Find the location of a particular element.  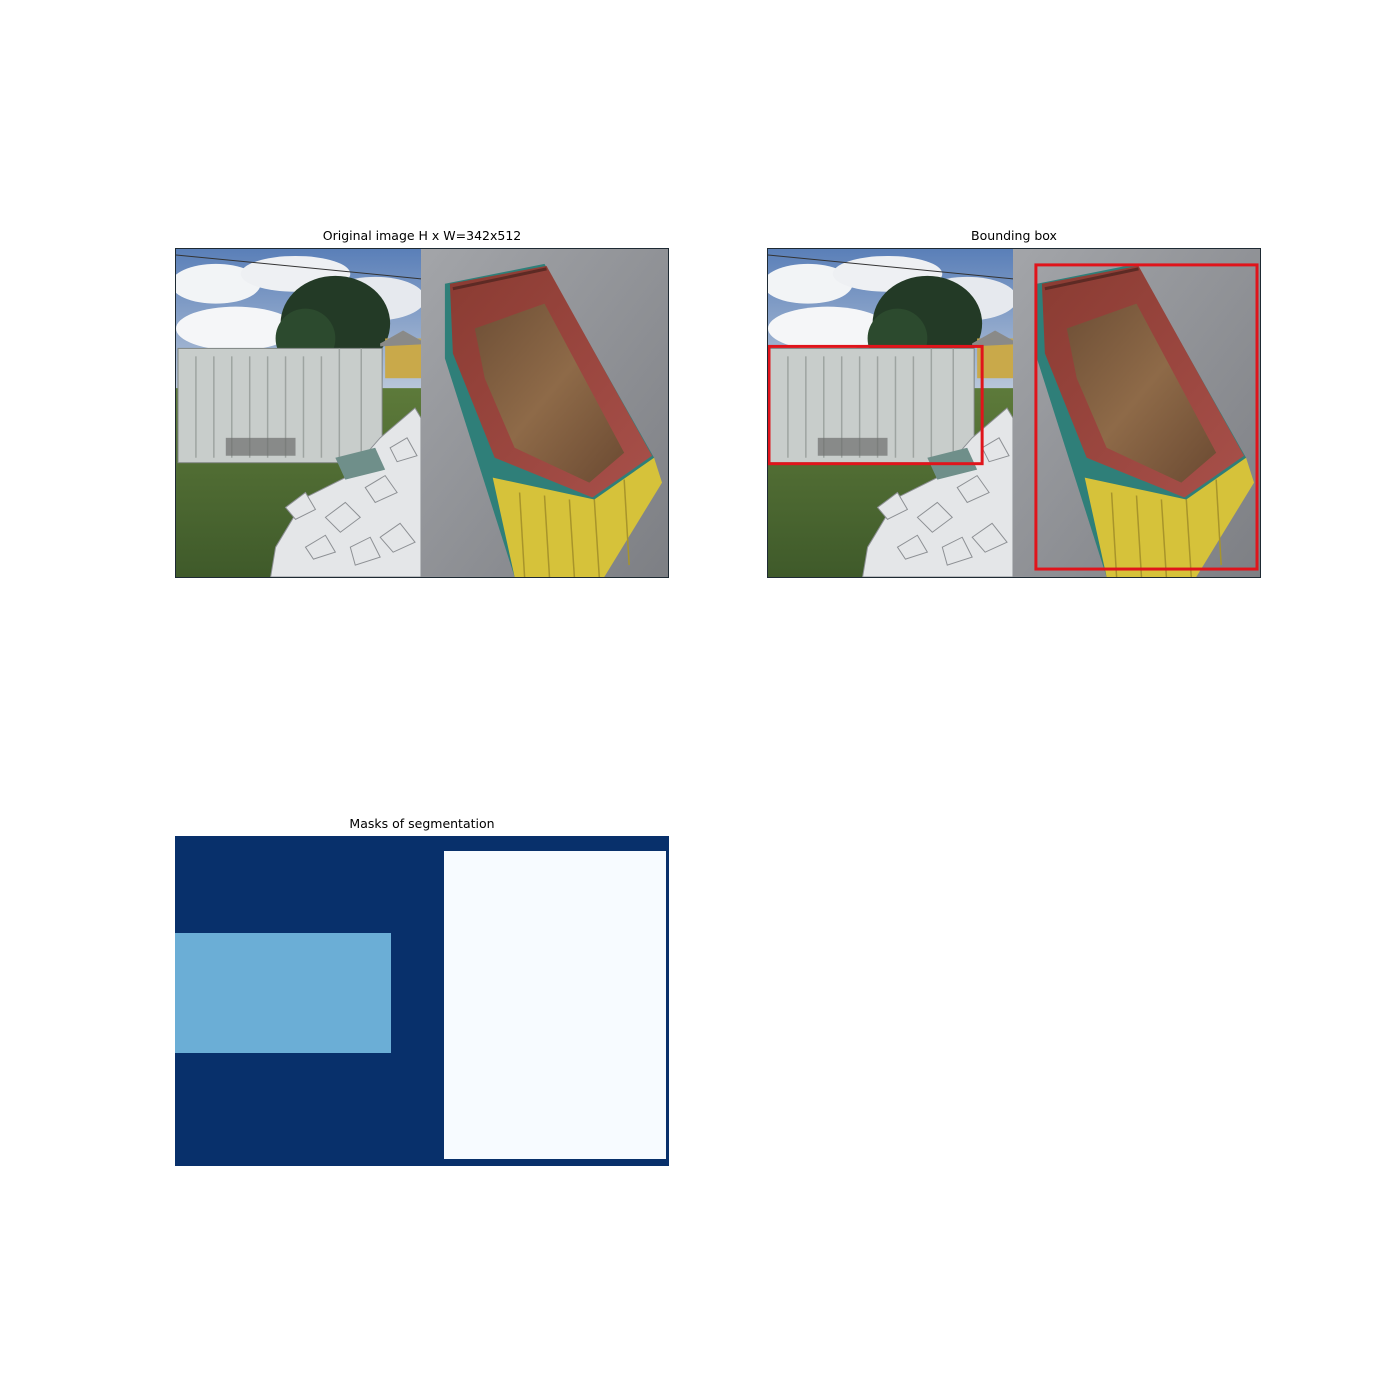

bounding-box-panel is located at coordinates (1014, 413).